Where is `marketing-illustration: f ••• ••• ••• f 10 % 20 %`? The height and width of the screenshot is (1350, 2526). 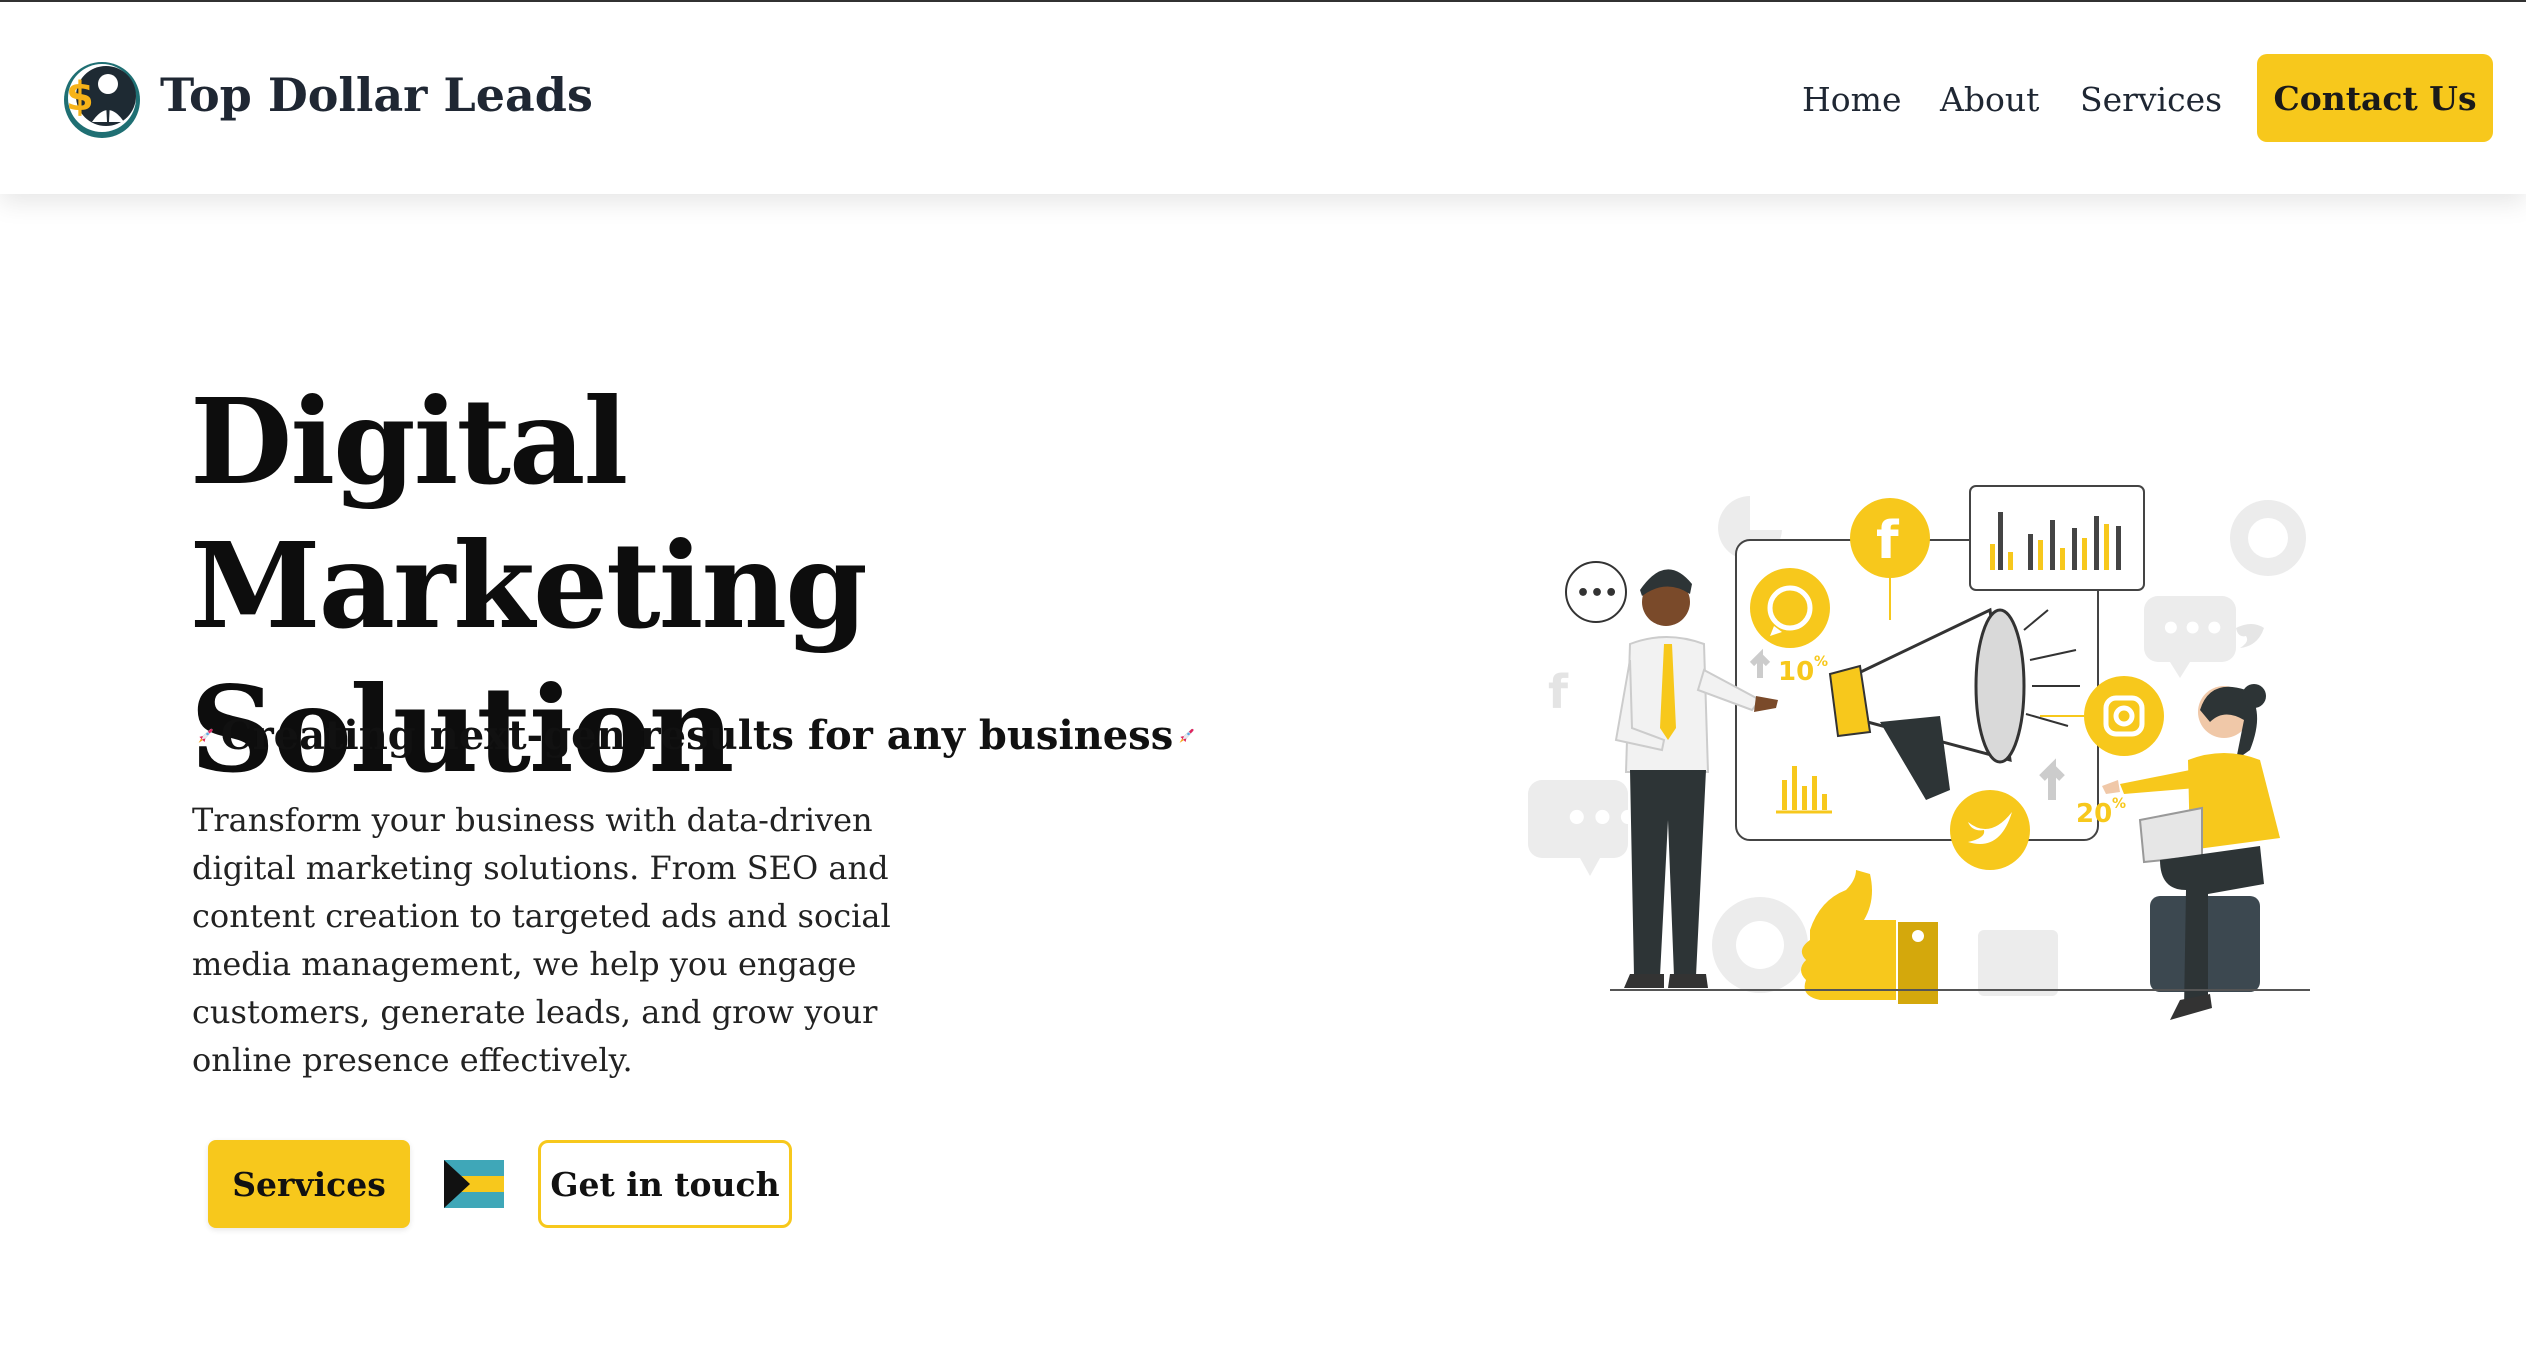
marketing-illustration: f ••• ••• ••• f 10 % 20 % is located at coordinates (1919, 752).